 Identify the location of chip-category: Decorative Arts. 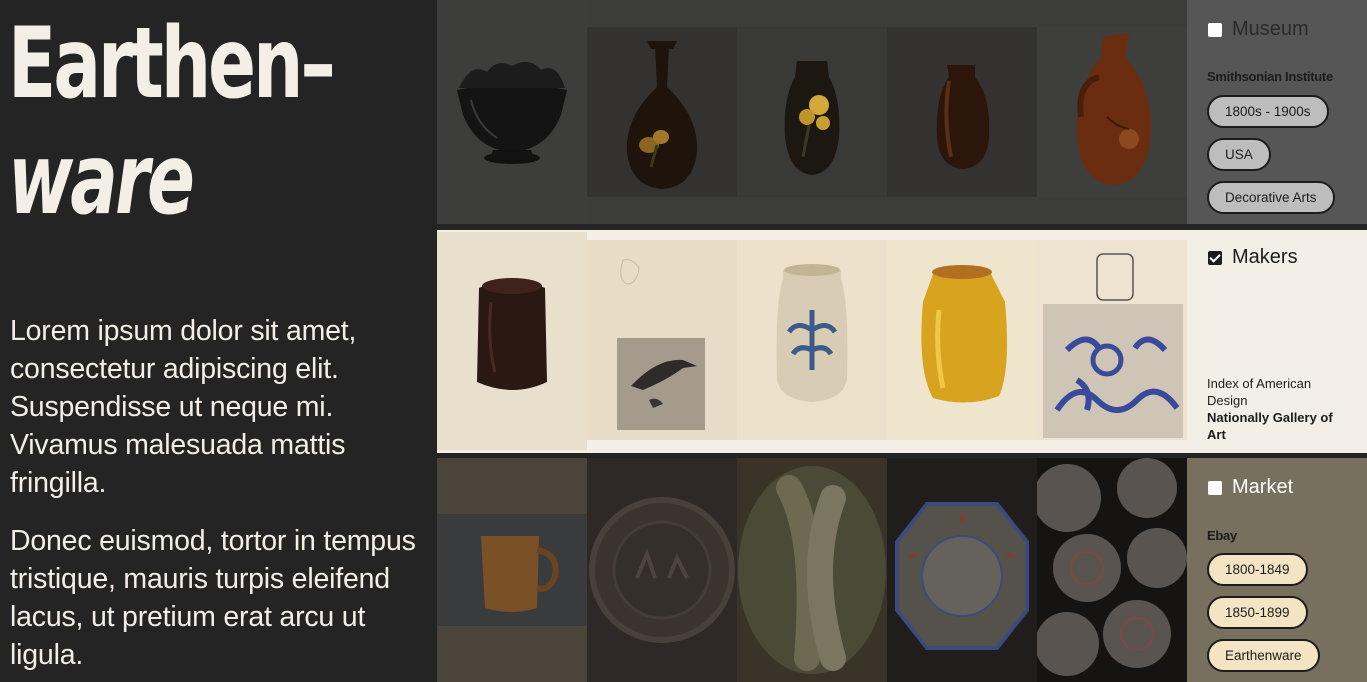
(1271, 197).